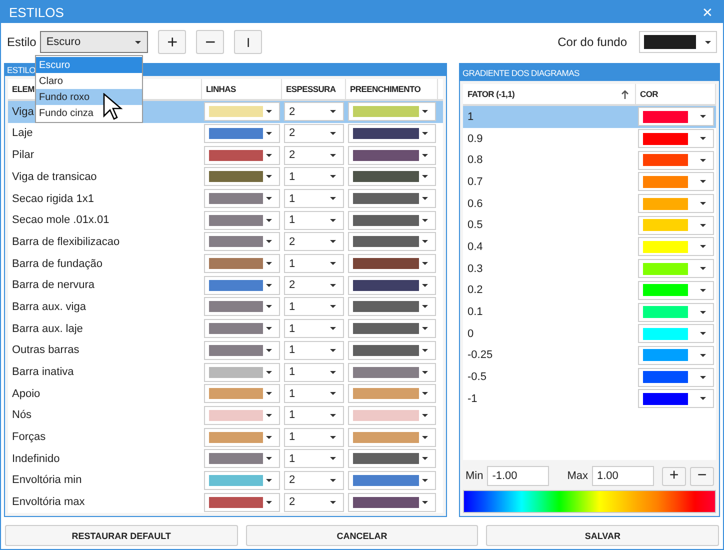 The height and width of the screenshot is (550, 724). I want to click on column-header: COR, so click(676, 94).